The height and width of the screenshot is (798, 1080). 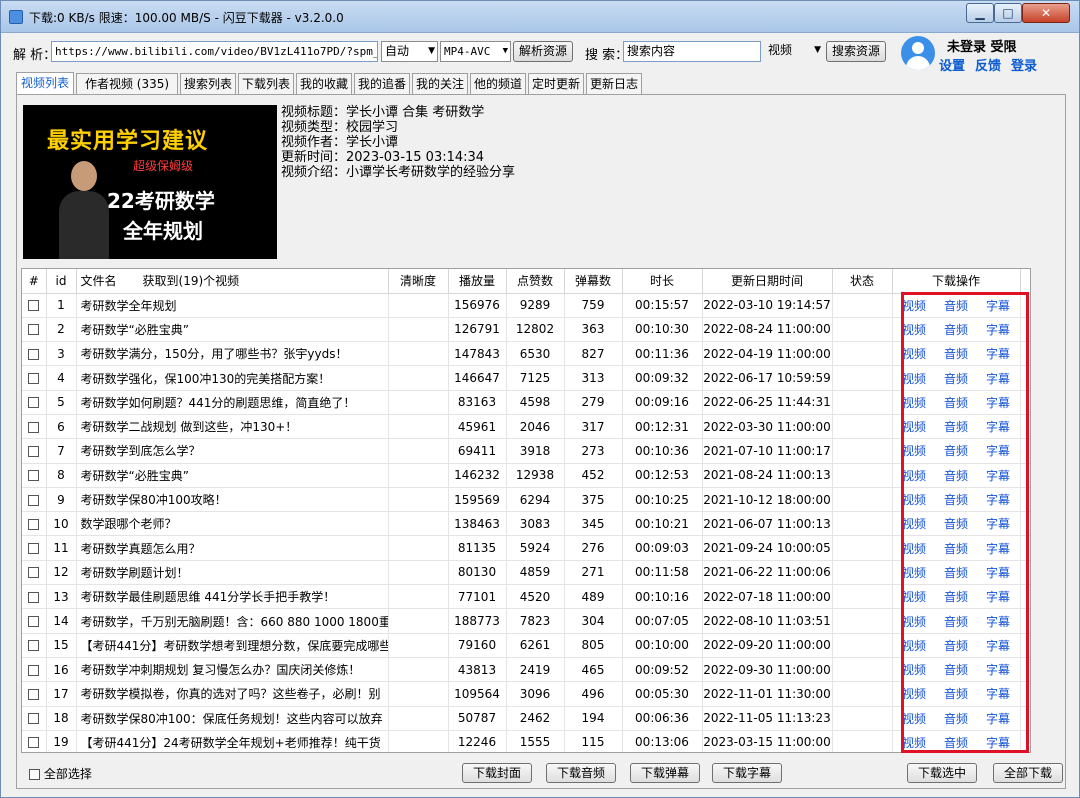 I want to click on tab-favorites: 我的收藏, so click(x=324, y=84).